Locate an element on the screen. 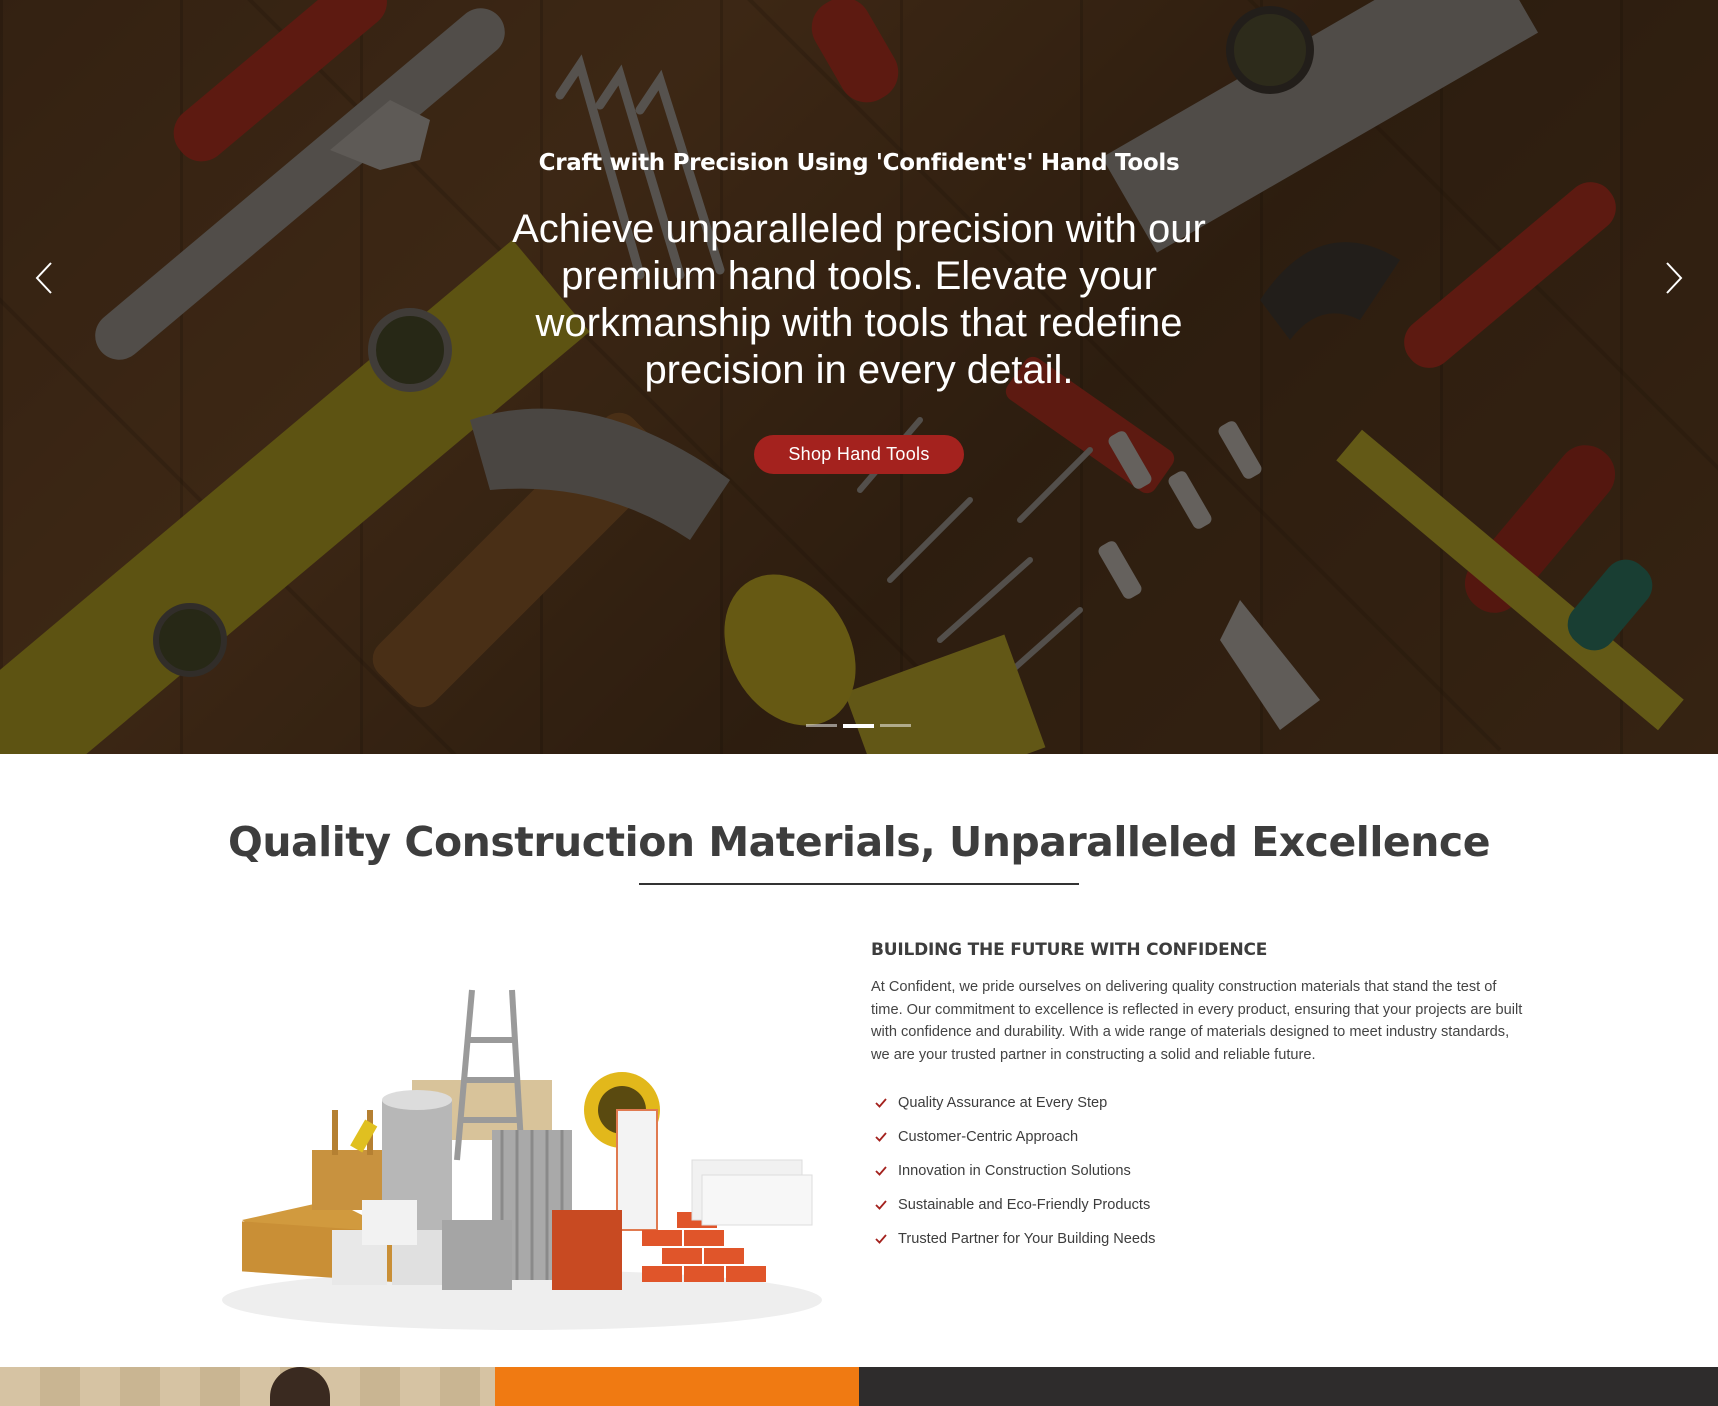  construction-materials-image is located at coordinates (522, 1159).